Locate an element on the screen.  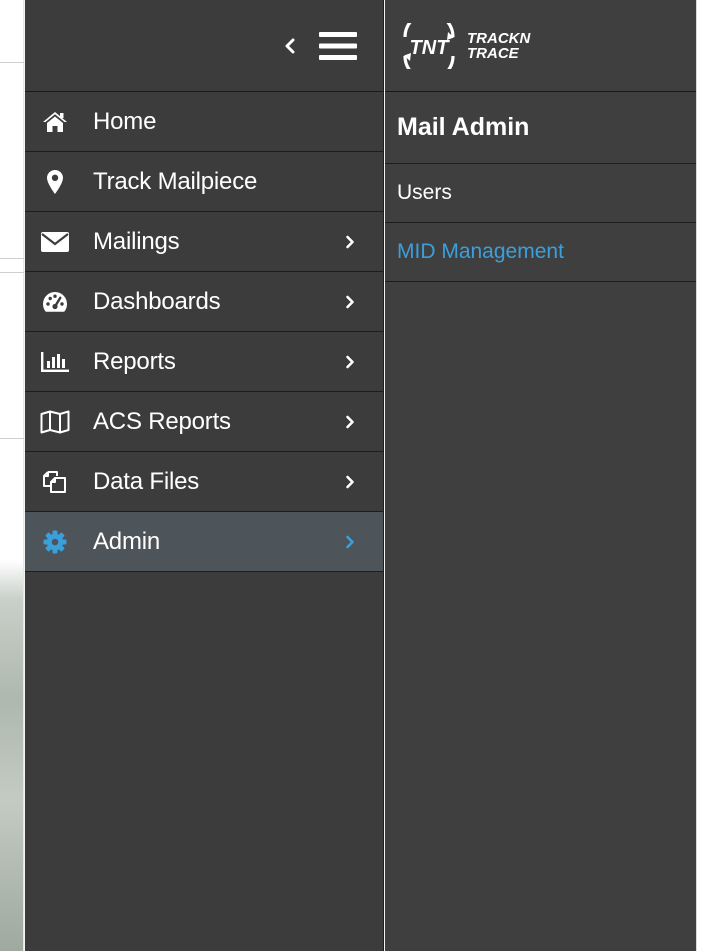
map-marker-icon is located at coordinates (55, 181).